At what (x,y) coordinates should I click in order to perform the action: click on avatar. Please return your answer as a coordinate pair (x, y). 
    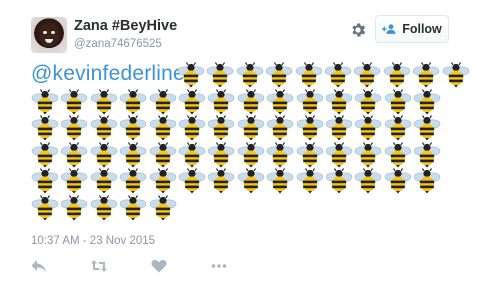
    Looking at the image, I should click on (49, 35).